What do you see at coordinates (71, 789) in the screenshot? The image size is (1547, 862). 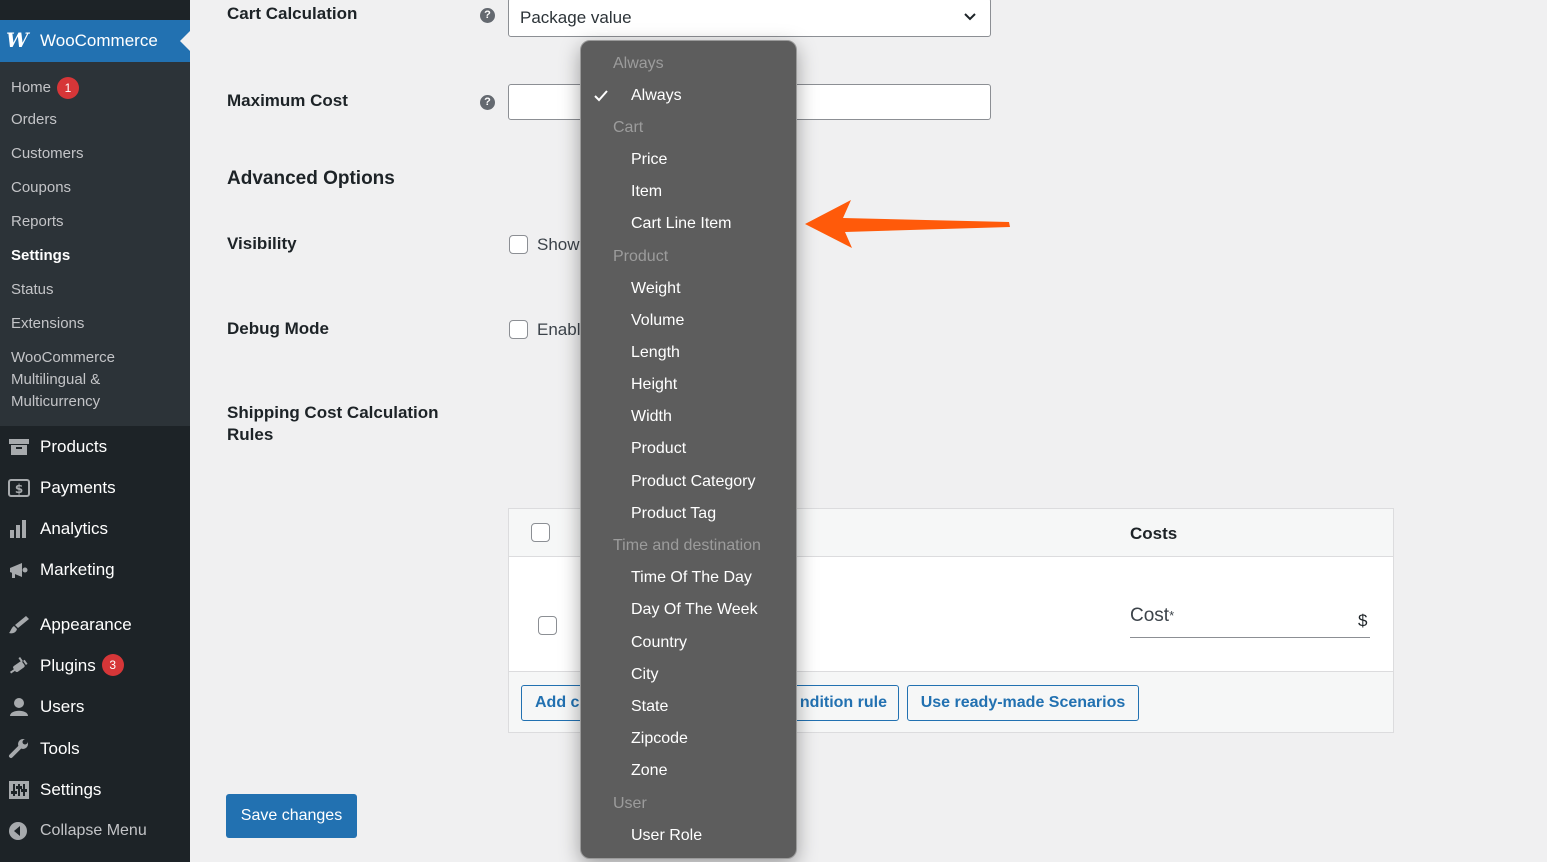 I see `menu-label: Settings` at bounding box center [71, 789].